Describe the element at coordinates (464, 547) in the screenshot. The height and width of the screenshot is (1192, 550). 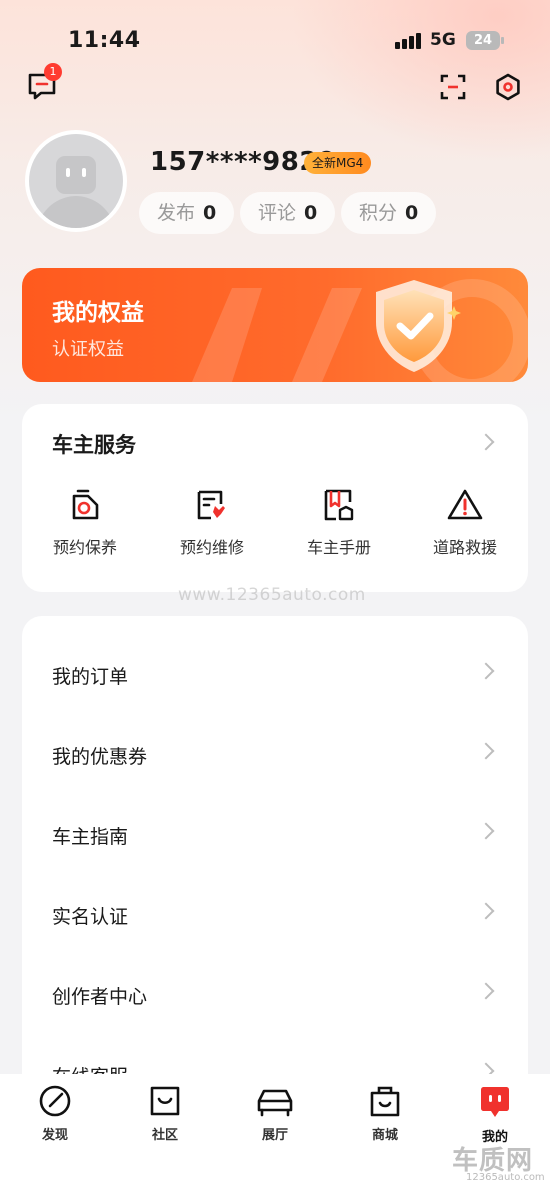
I see `service-label: 道路救援` at that location.